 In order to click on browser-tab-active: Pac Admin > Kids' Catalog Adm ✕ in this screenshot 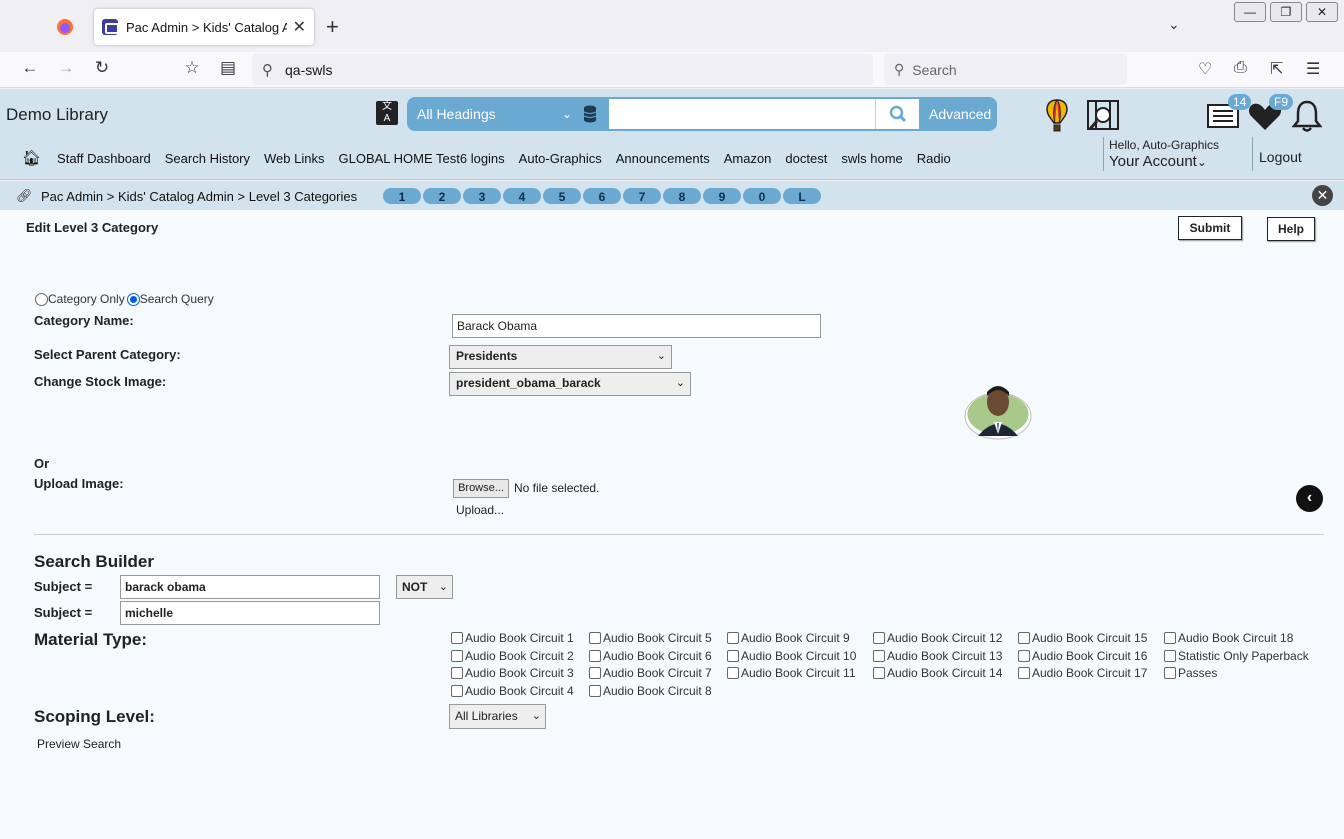, I will do `click(204, 27)`.